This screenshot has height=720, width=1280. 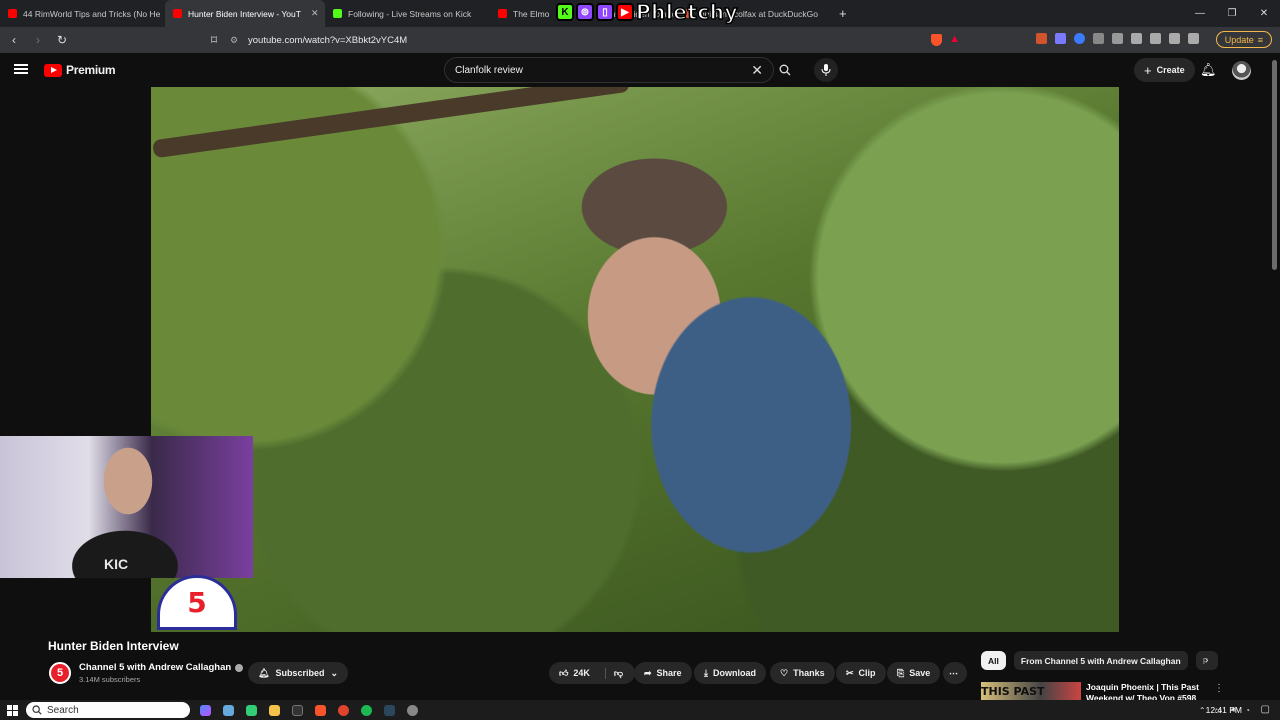 I want to click on music-icon, so click(x=1136, y=38).